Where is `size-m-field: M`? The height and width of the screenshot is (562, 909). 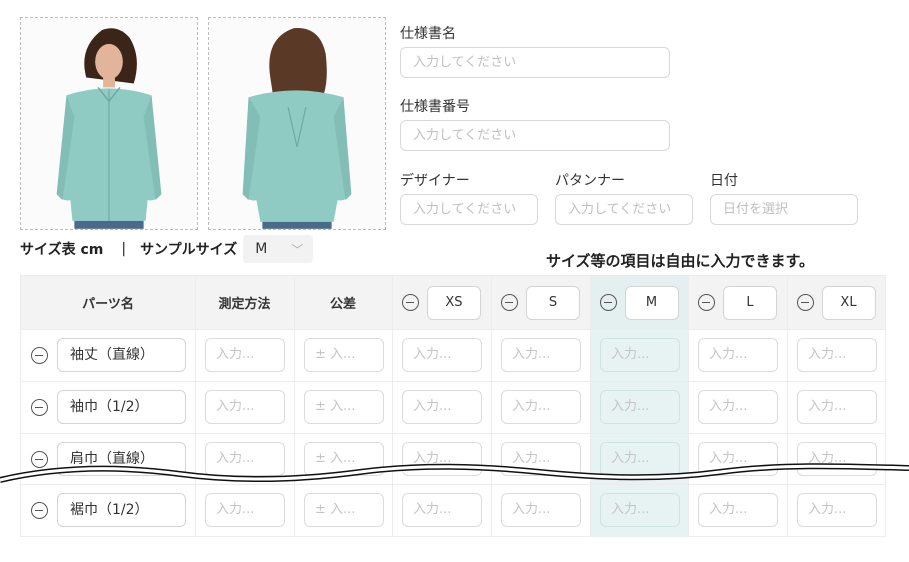
size-m-field: M is located at coordinates (651, 302).